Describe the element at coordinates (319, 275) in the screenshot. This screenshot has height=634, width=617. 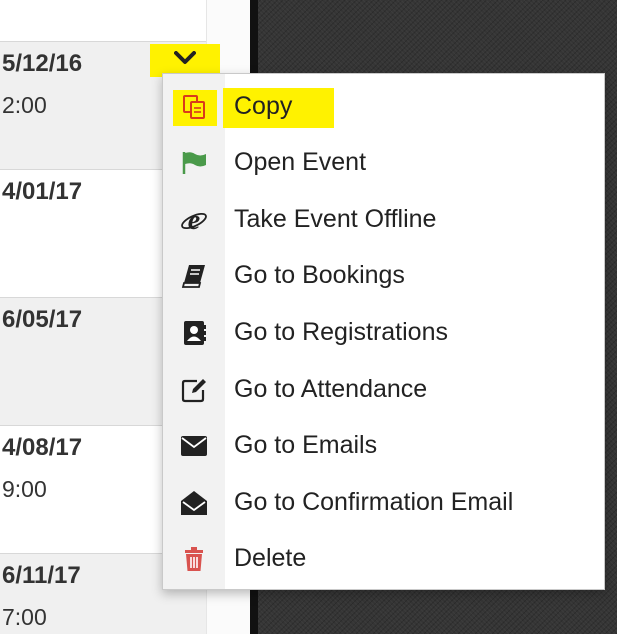
I see `menu-item-label: Go to Bookings` at that location.